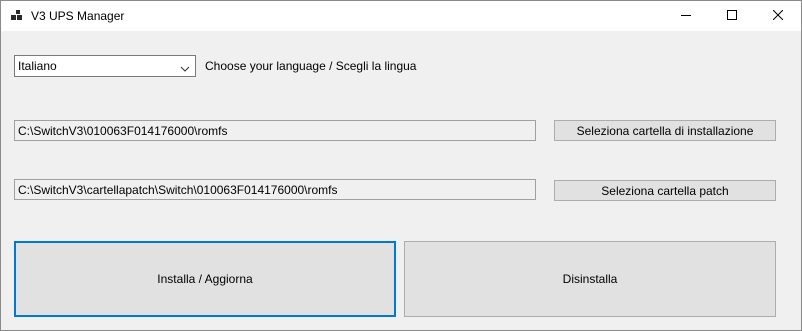  What do you see at coordinates (665, 130) in the screenshot?
I see `select-install-folder-button: Seleziona cartella di installazione` at bounding box center [665, 130].